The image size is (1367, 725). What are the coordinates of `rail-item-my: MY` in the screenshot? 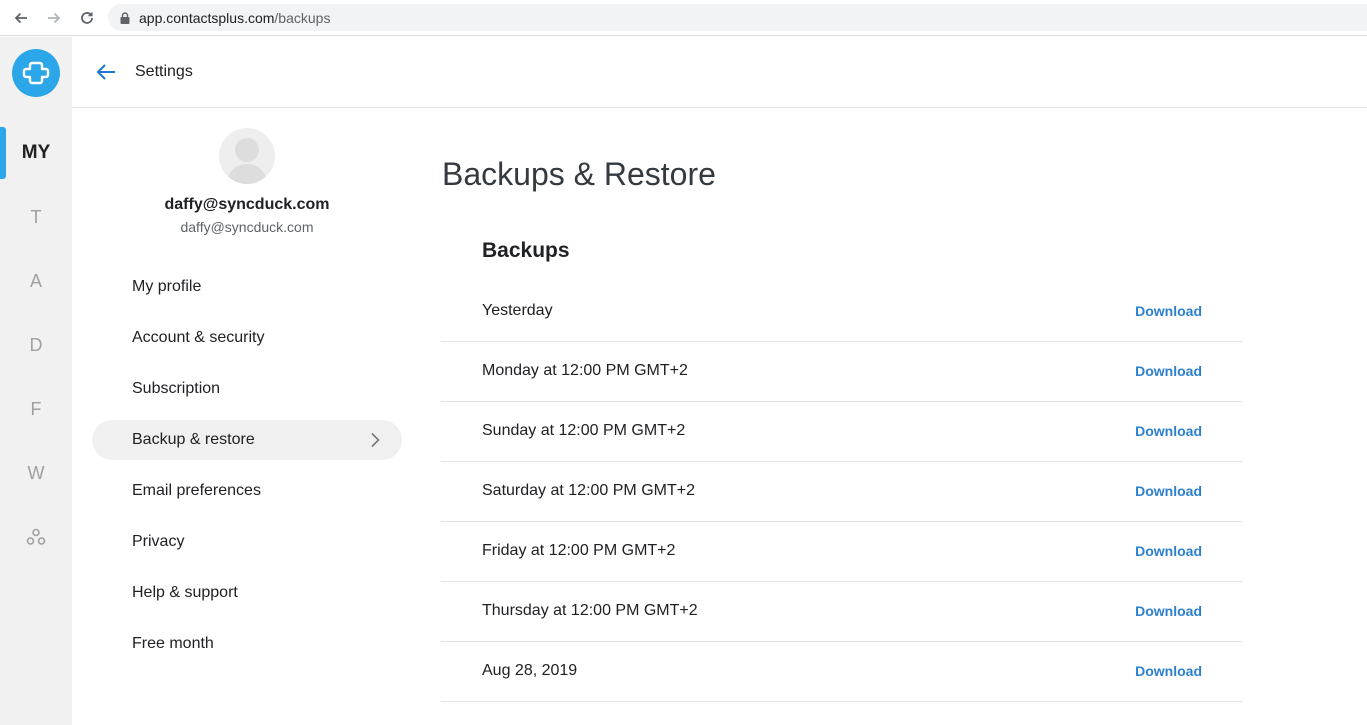 It's located at (36, 153).